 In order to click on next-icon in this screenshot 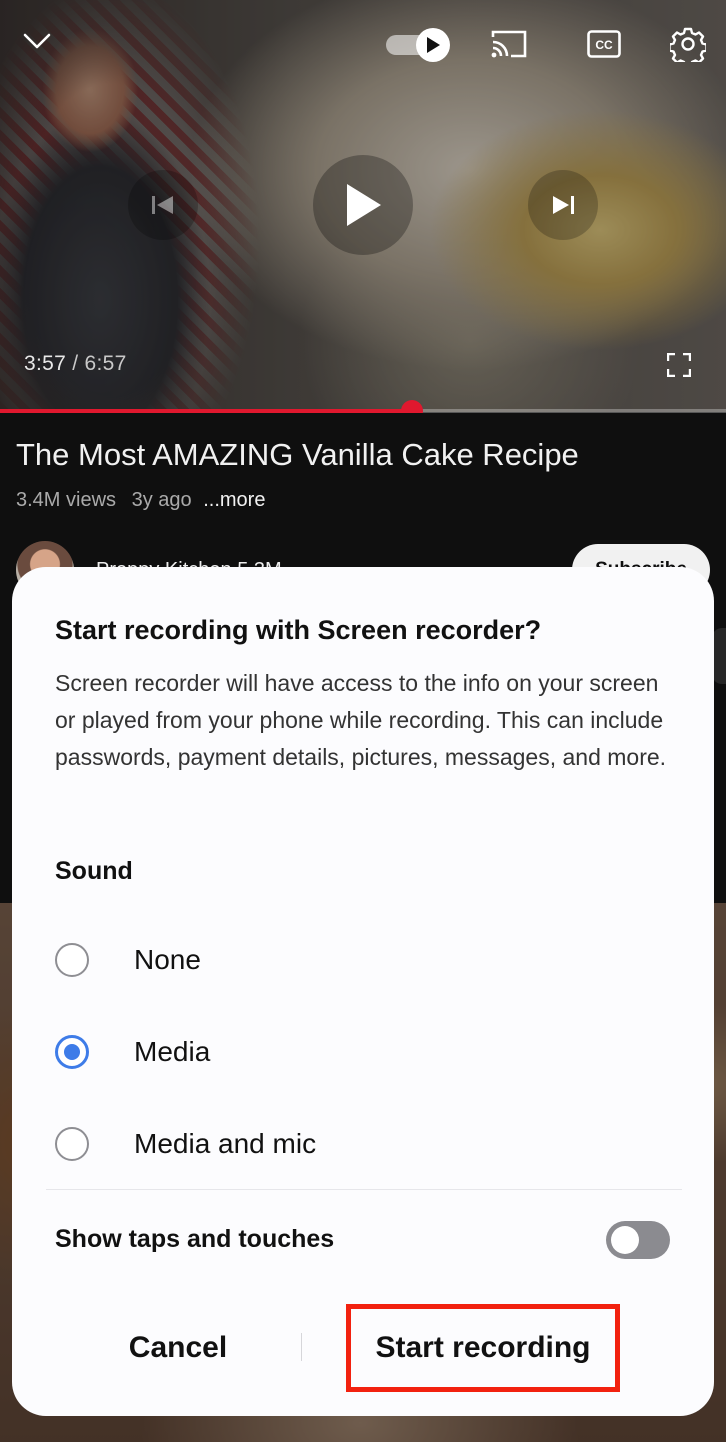, I will do `click(563, 205)`.